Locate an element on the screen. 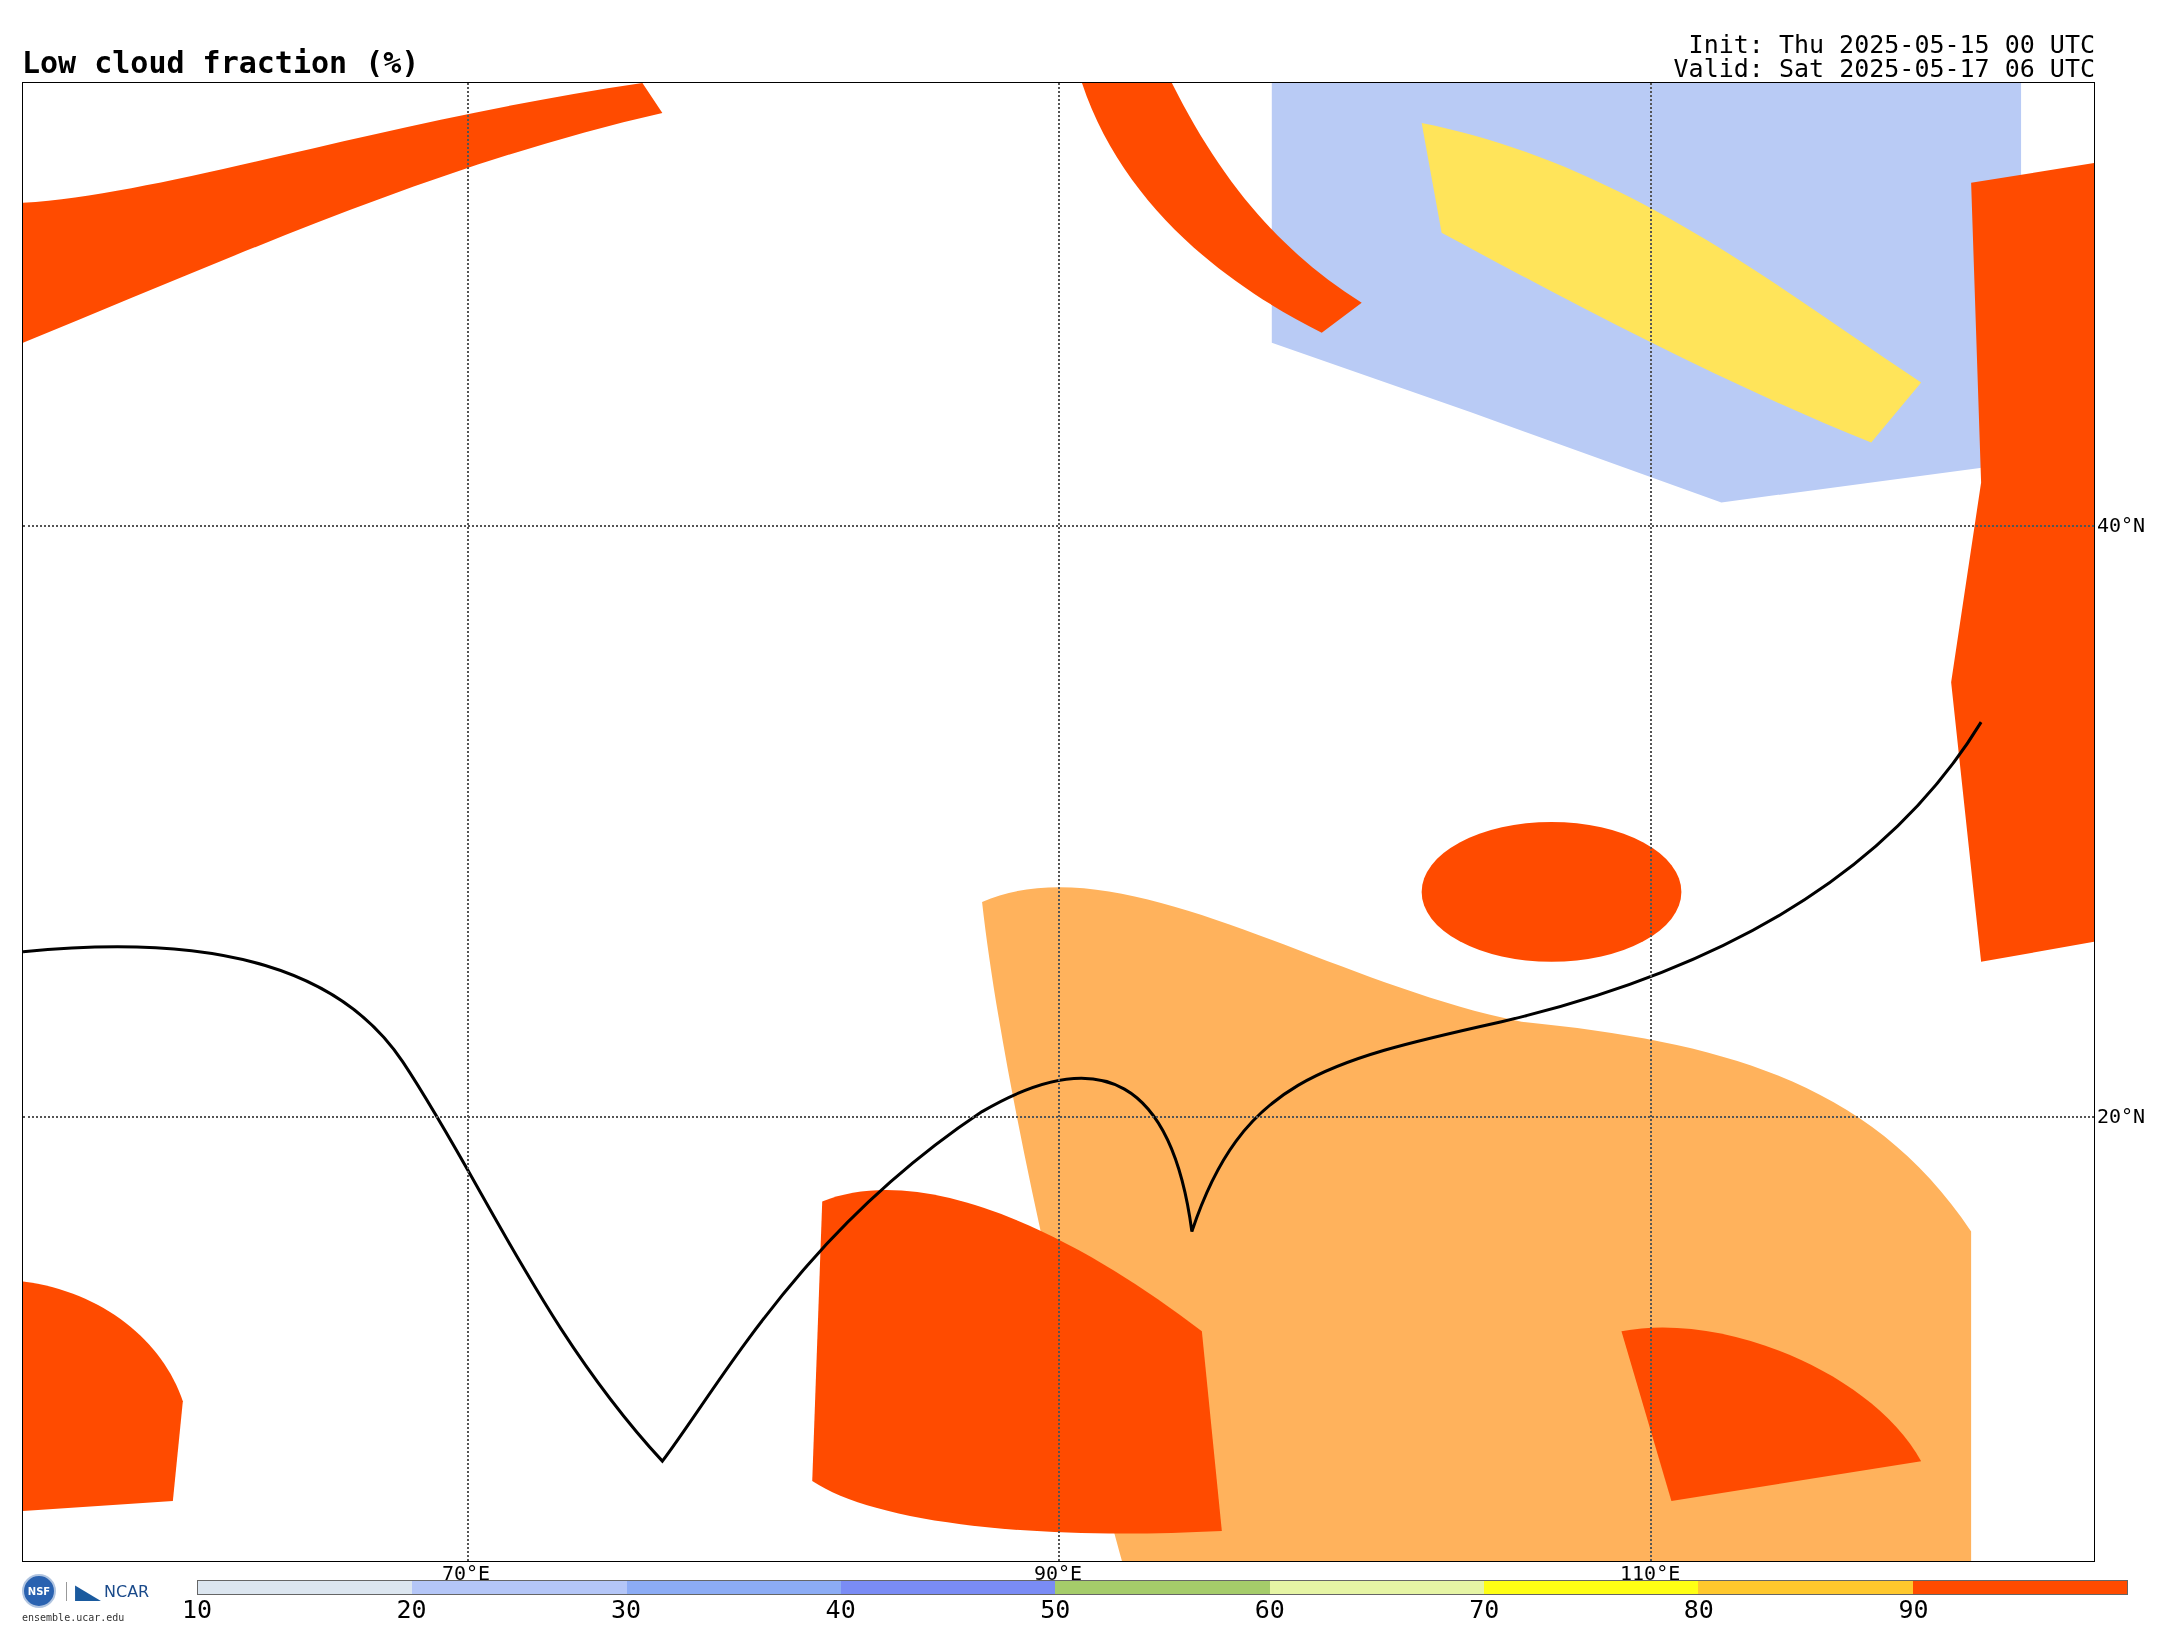  colorbar-label: 60 is located at coordinates (1269, 1610).